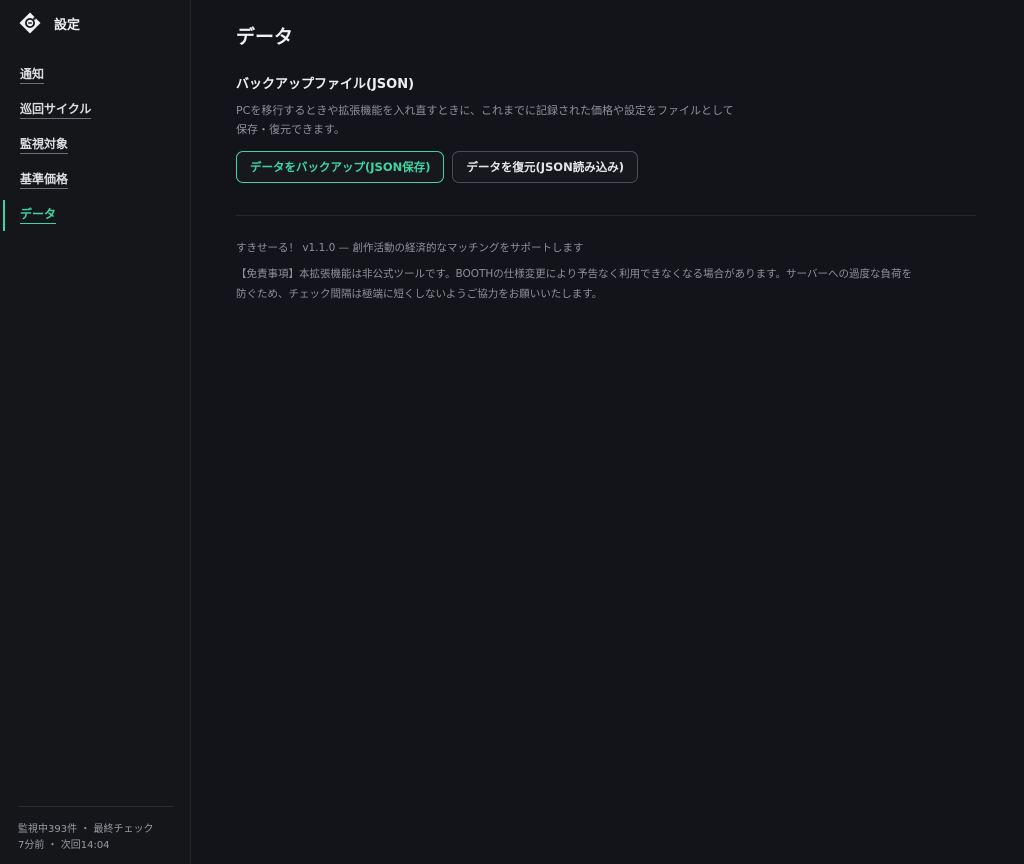 This screenshot has height=864, width=1024. I want to click on sidebar-item-label: 監視対象, so click(44, 145).